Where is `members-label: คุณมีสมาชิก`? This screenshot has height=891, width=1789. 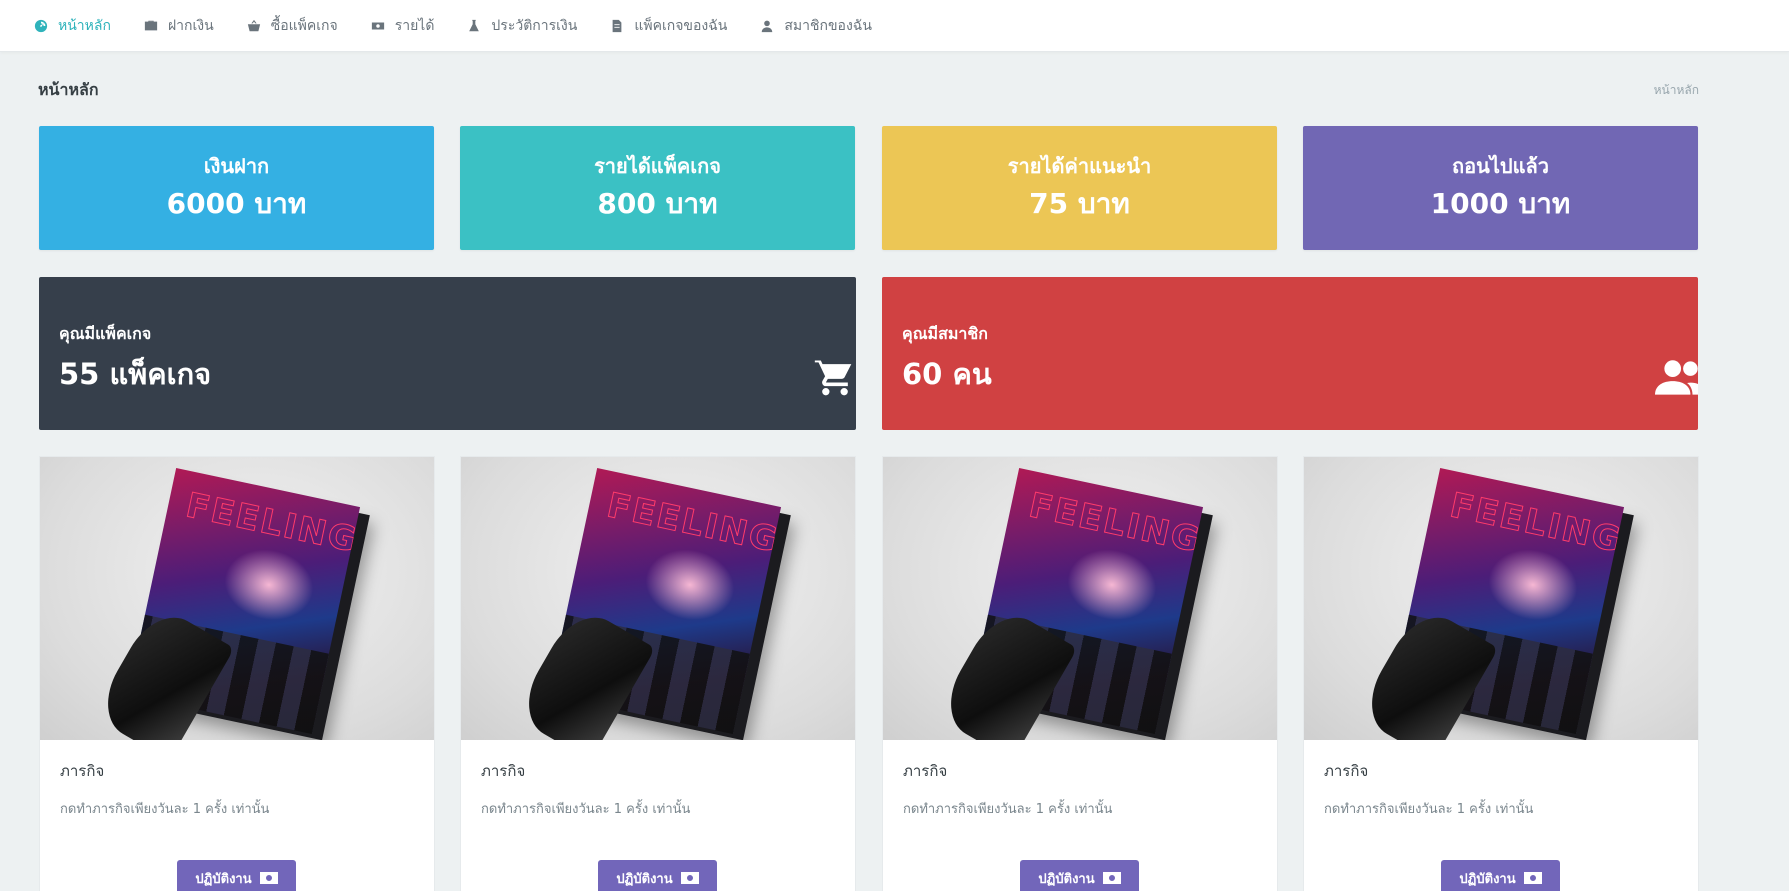 members-label: คุณมีสมาชิก is located at coordinates (945, 333).